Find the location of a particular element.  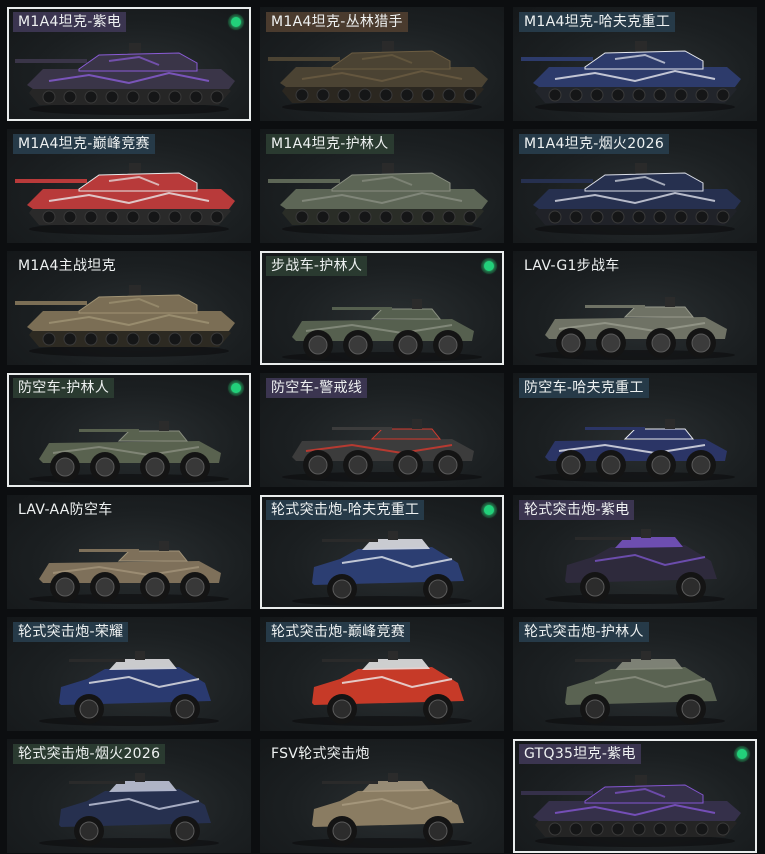

vehicle-skin-card: GTQ35坦克-紫电 is located at coordinates (635, 796).